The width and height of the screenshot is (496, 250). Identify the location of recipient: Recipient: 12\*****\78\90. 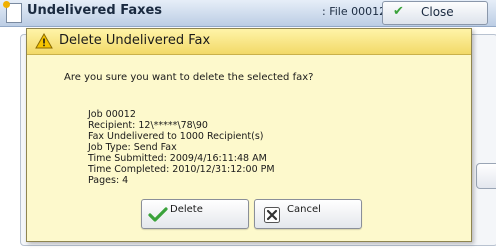
(148, 125).